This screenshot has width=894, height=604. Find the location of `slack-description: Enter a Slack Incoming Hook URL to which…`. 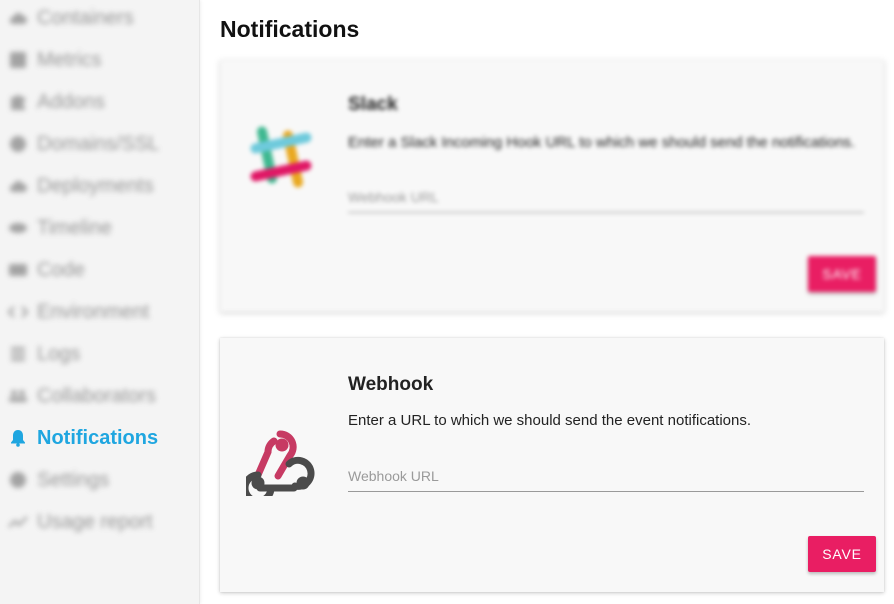

slack-description: Enter a Slack Incoming Hook URL to which… is located at coordinates (602, 142).